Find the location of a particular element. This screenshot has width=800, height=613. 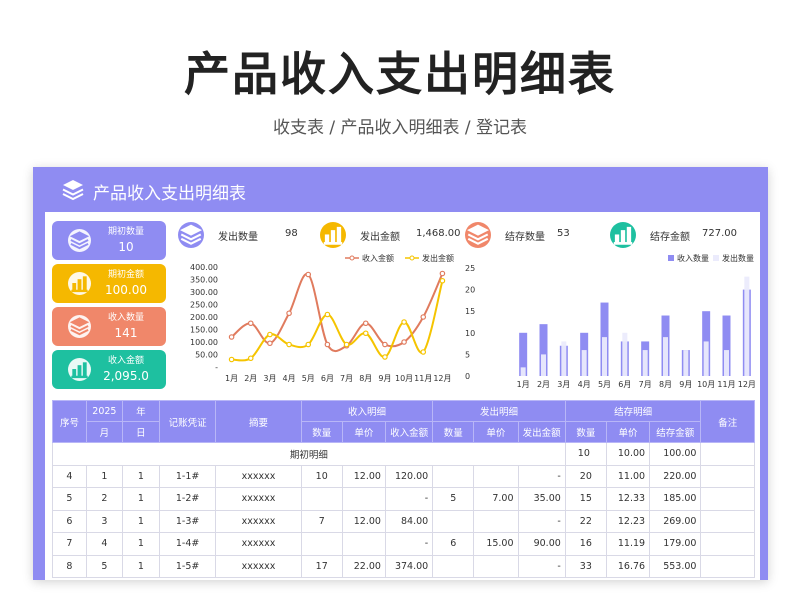

cell-balance-amount: 179.00 is located at coordinates (675, 544).